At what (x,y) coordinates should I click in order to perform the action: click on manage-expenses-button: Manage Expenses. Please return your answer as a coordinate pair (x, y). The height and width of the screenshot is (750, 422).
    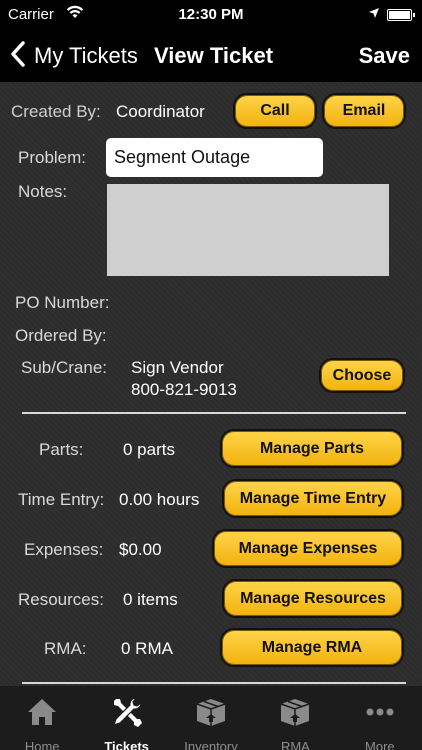
    Looking at the image, I should click on (308, 548).